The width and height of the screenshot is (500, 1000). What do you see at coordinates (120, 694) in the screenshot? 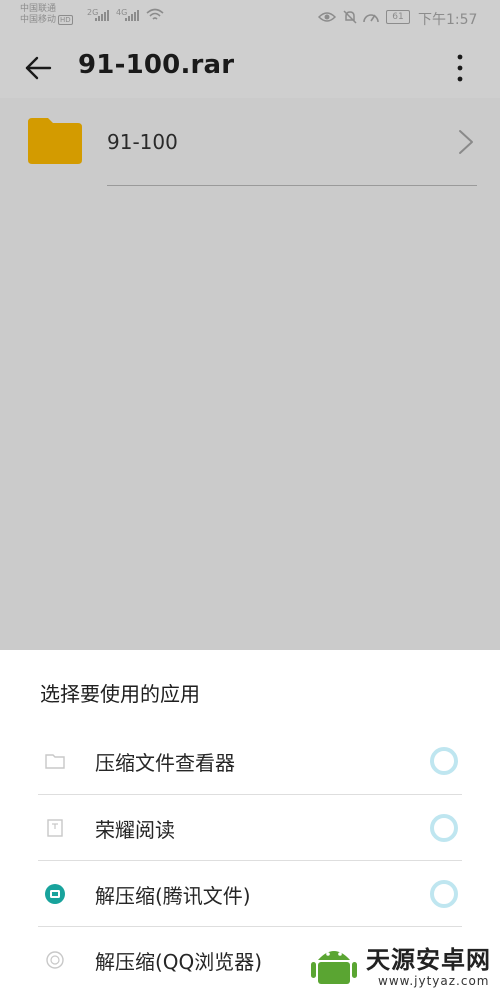
I see `sheet-title: 选择要使用的应用` at bounding box center [120, 694].